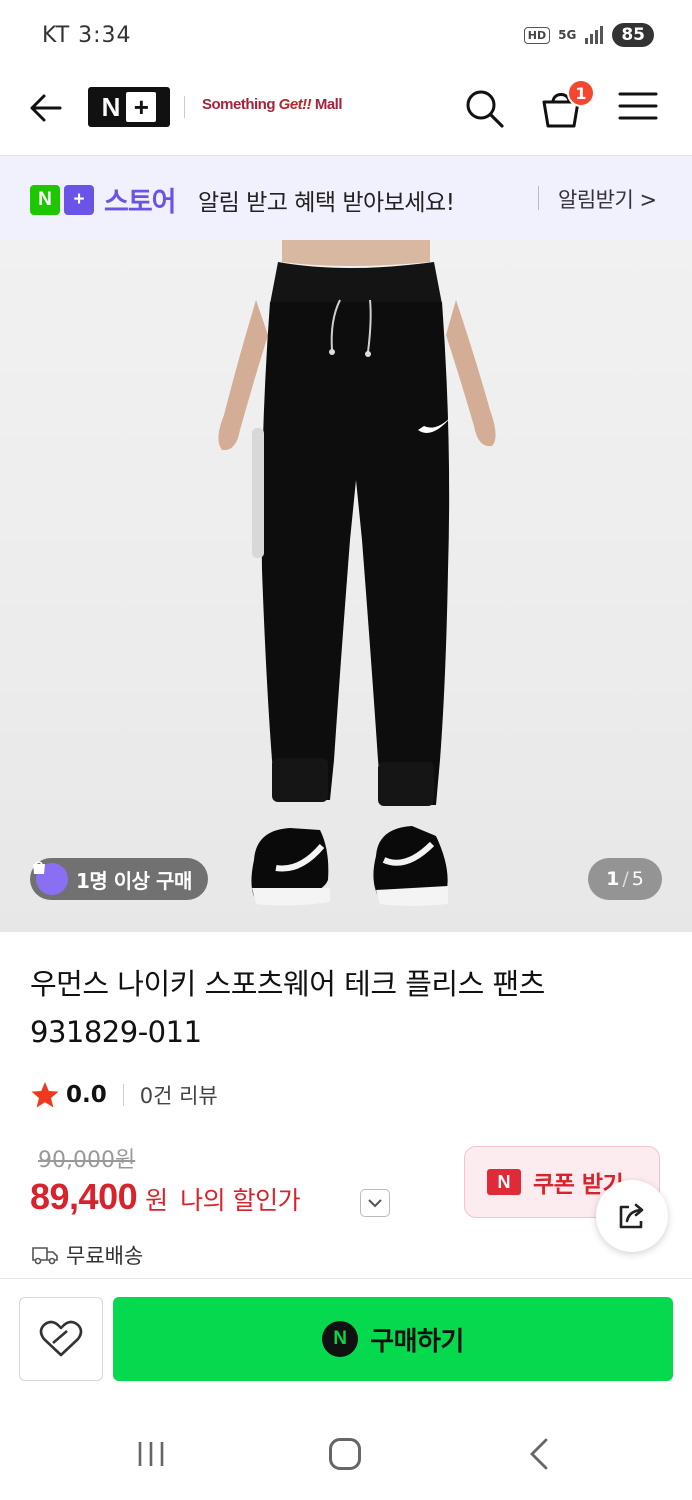  I want to click on search-icon, so click(484, 108).